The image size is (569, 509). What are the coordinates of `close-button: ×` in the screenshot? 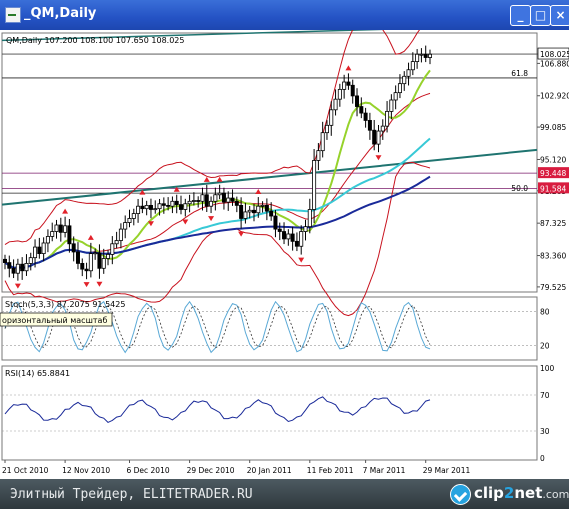 It's located at (559, 15).